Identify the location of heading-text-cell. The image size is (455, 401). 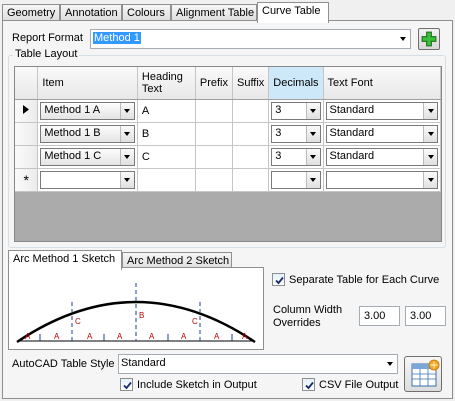
(166, 180).